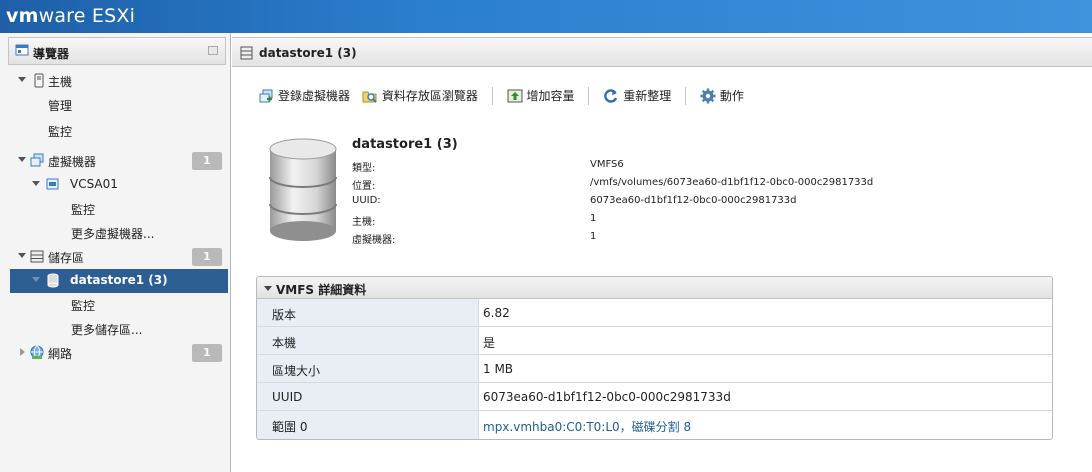 The width and height of the screenshot is (1092, 472). I want to click on increase-capacity-icon, so click(515, 96).